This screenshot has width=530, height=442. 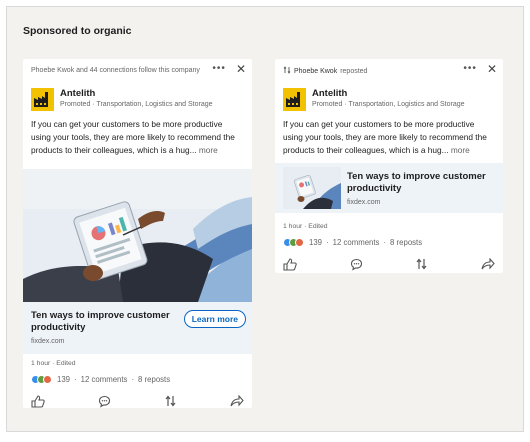 I want to click on link-thumbnail, so click(x=312, y=188).